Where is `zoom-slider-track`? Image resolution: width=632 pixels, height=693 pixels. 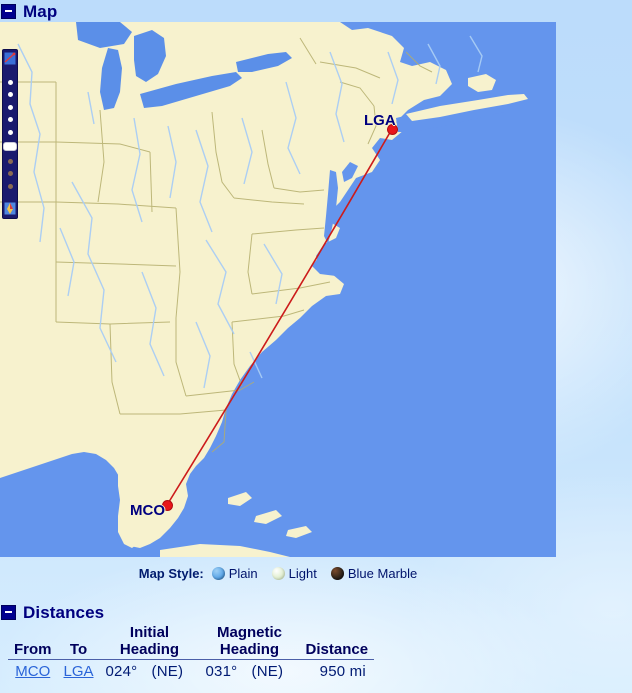 zoom-slider-track is located at coordinates (10, 134).